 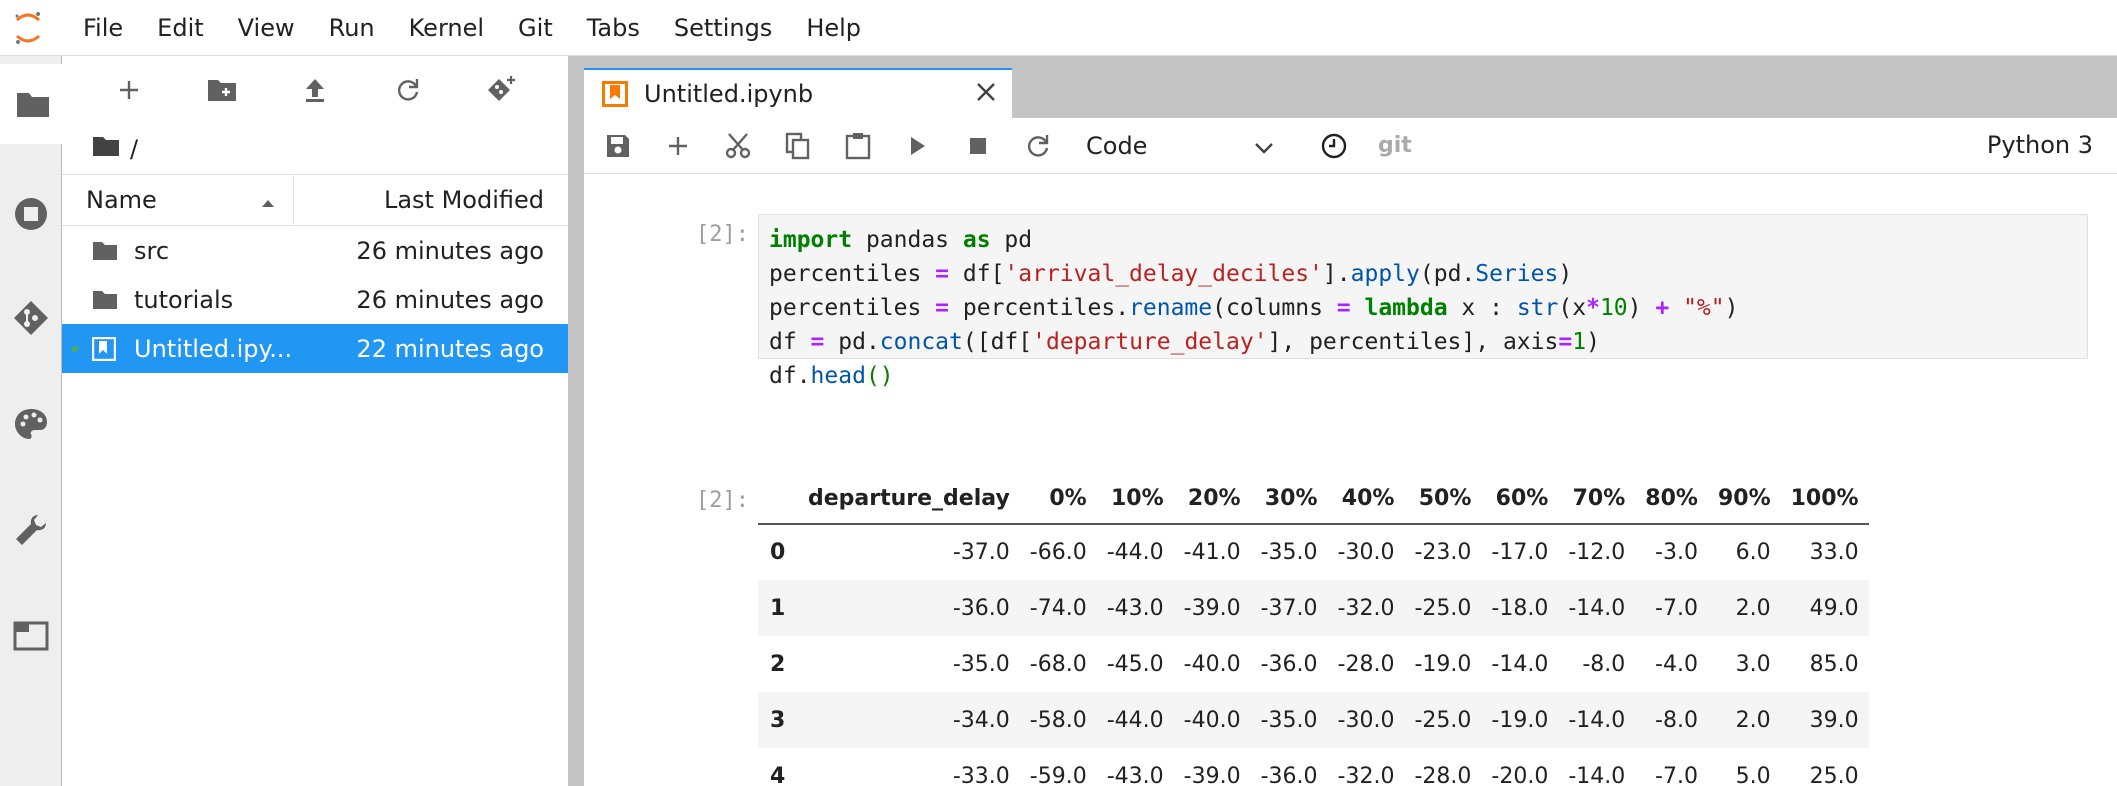 What do you see at coordinates (408, 90) in the screenshot?
I see `refresh-icon` at bounding box center [408, 90].